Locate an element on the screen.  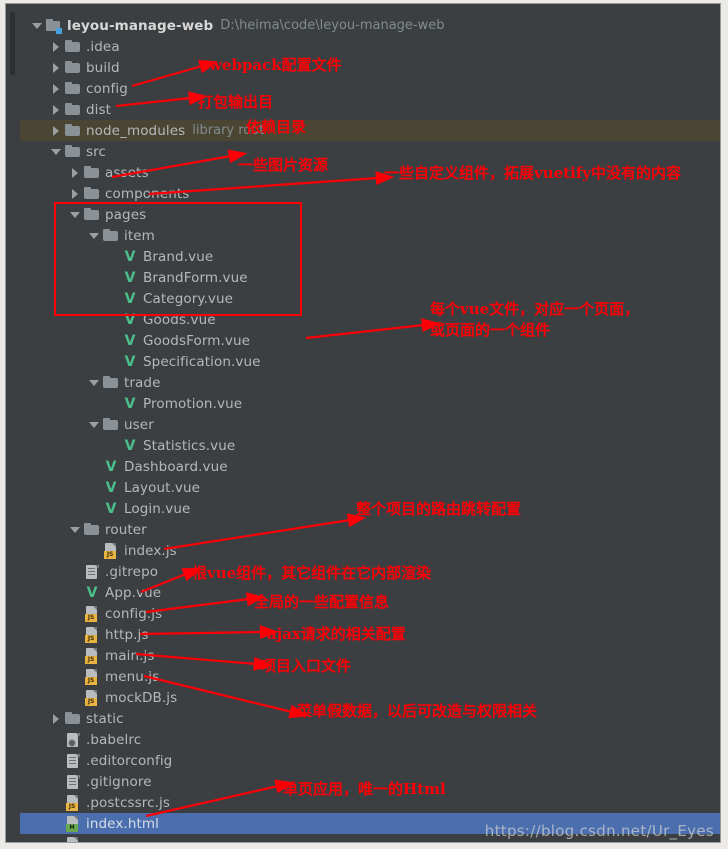
tree-row: V GoodsForm.vue is located at coordinates (370, 340).